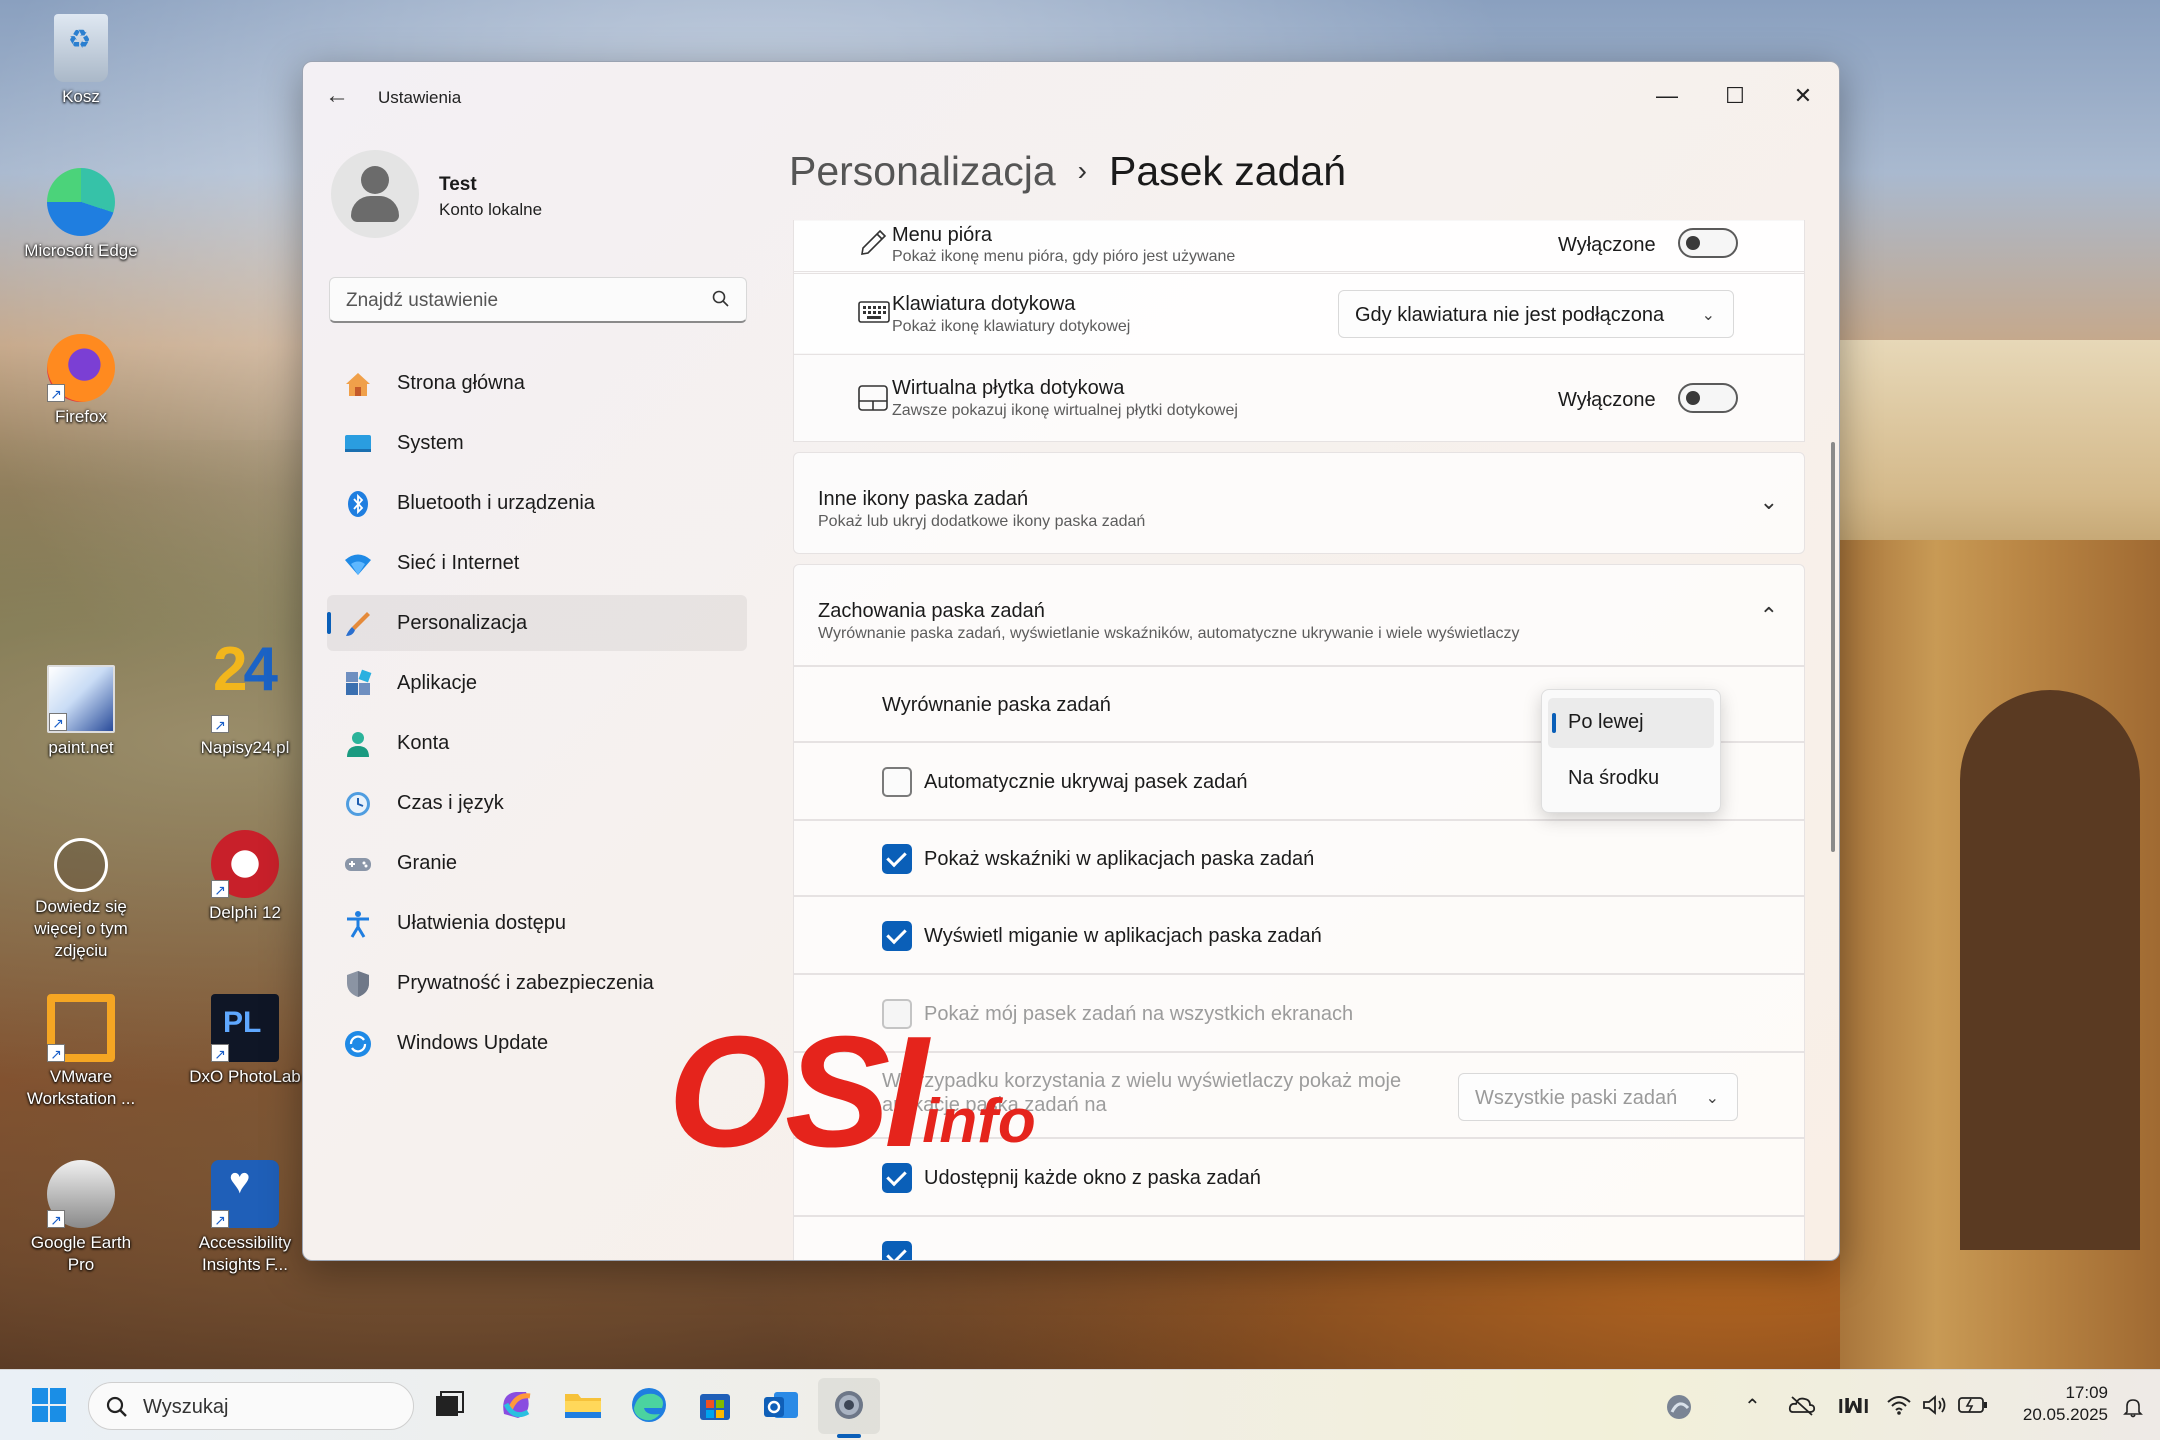 This screenshot has height=1440, width=2160. I want to click on desktop-icon-google-earth: ↗ Google Earth Pro, so click(81, 1218).